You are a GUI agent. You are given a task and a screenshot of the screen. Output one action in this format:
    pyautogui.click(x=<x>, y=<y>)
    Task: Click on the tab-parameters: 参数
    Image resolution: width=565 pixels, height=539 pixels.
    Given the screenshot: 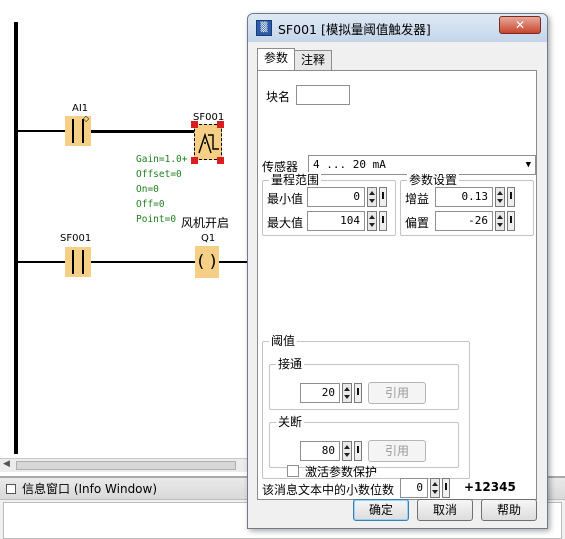 What is the action you would take?
    pyautogui.click(x=276, y=59)
    